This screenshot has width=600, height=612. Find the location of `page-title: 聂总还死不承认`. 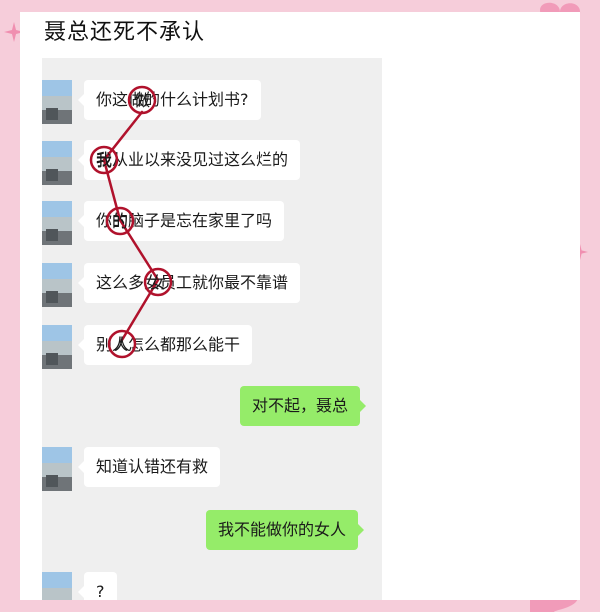

page-title: 聂总还死不承认 is located at coordinates (125, 32).